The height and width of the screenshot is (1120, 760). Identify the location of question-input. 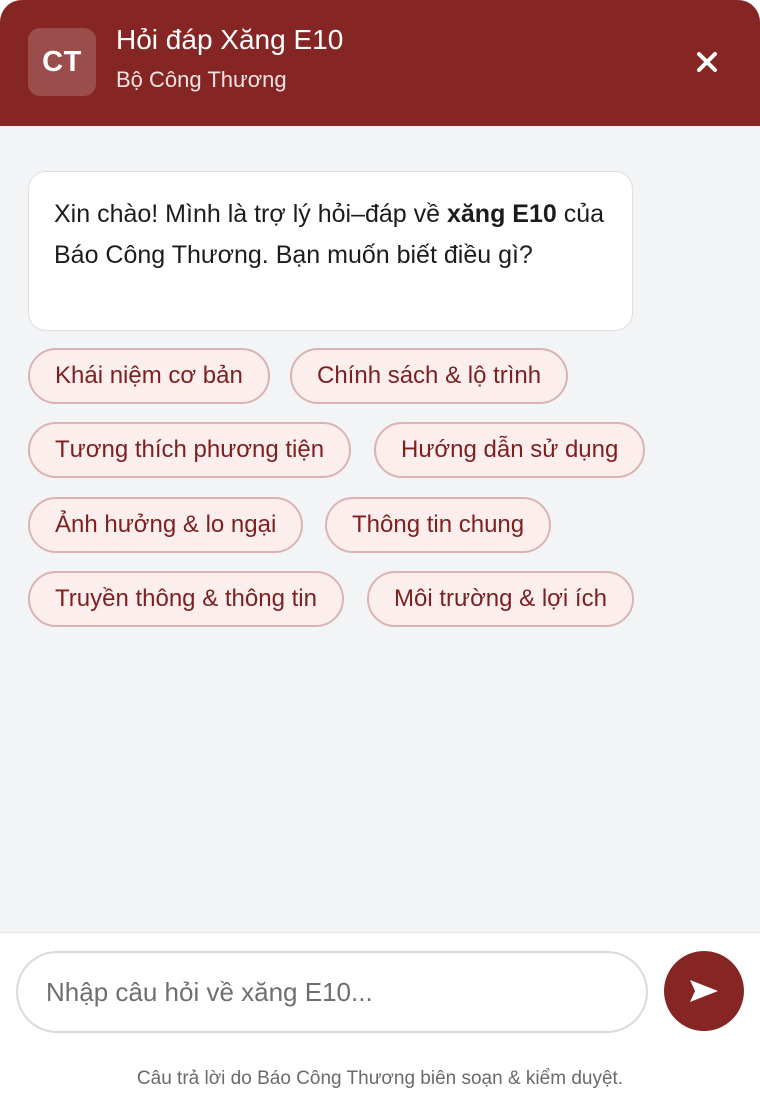
(332, 992).